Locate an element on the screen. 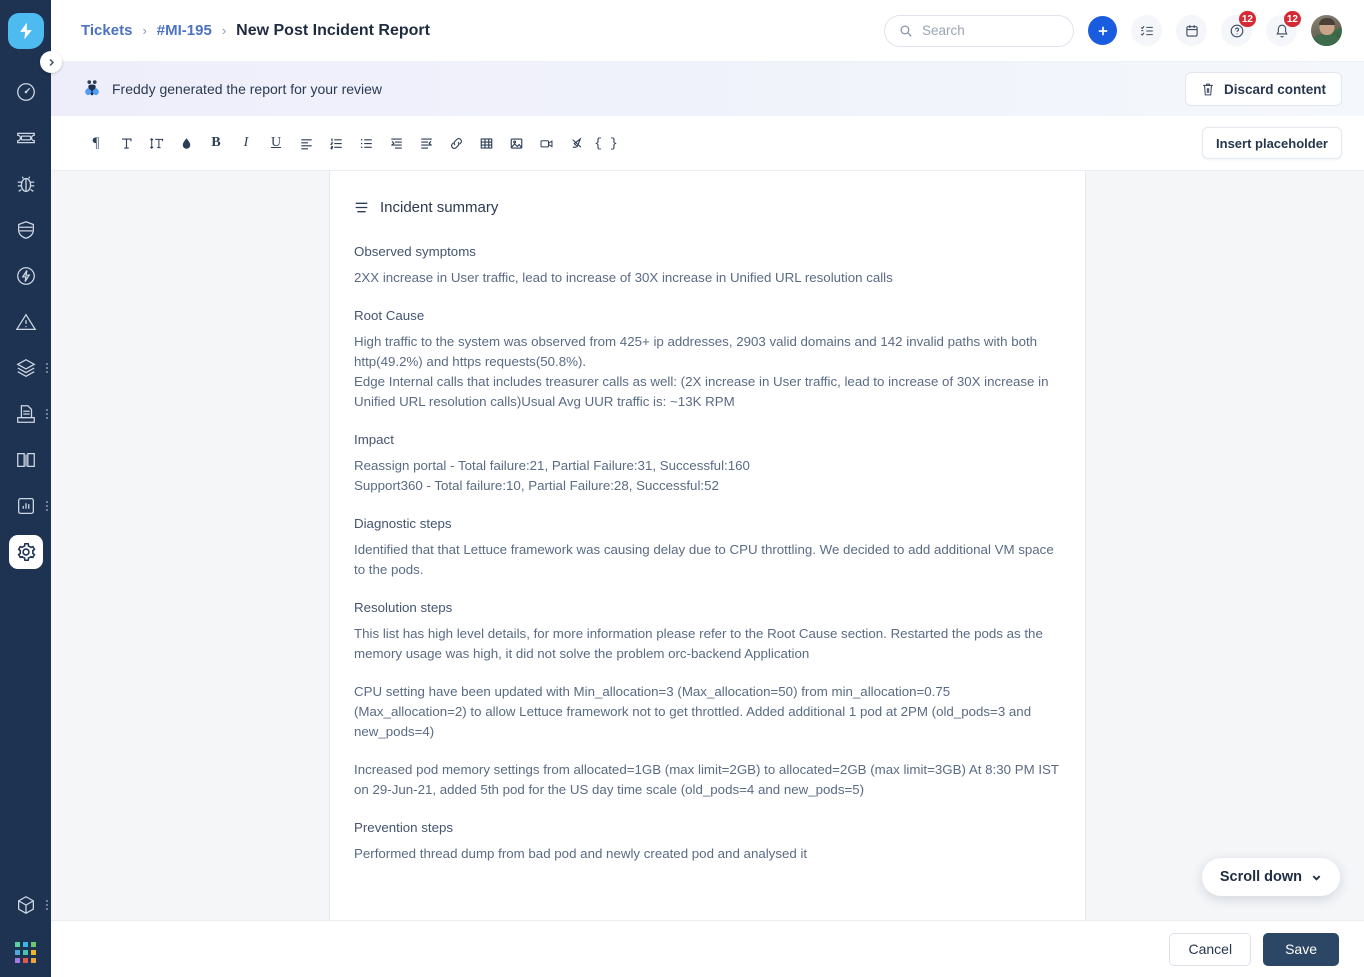 Image resolution: width=1364 pixels, height=977 pixels. bullet-list-button is located at coordinates (366, 143).